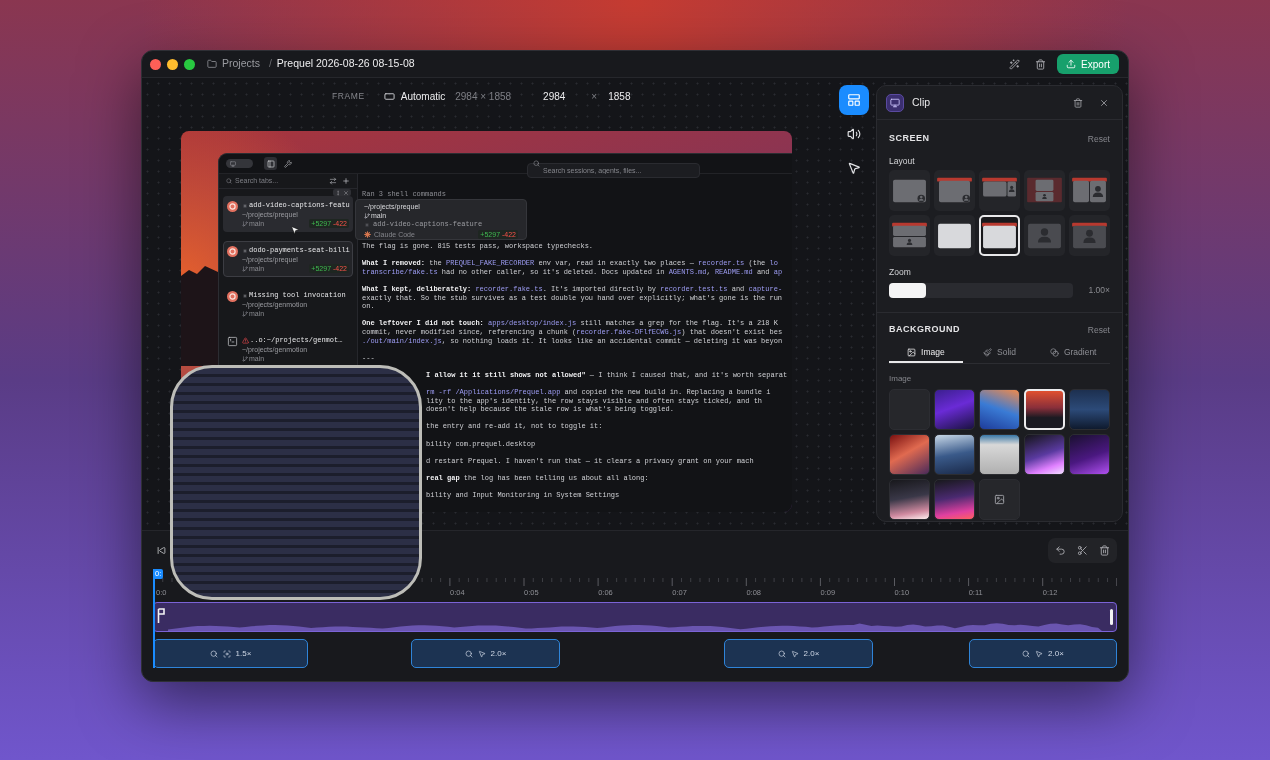  I want to click on scissors-icon, so click(1082, 550).